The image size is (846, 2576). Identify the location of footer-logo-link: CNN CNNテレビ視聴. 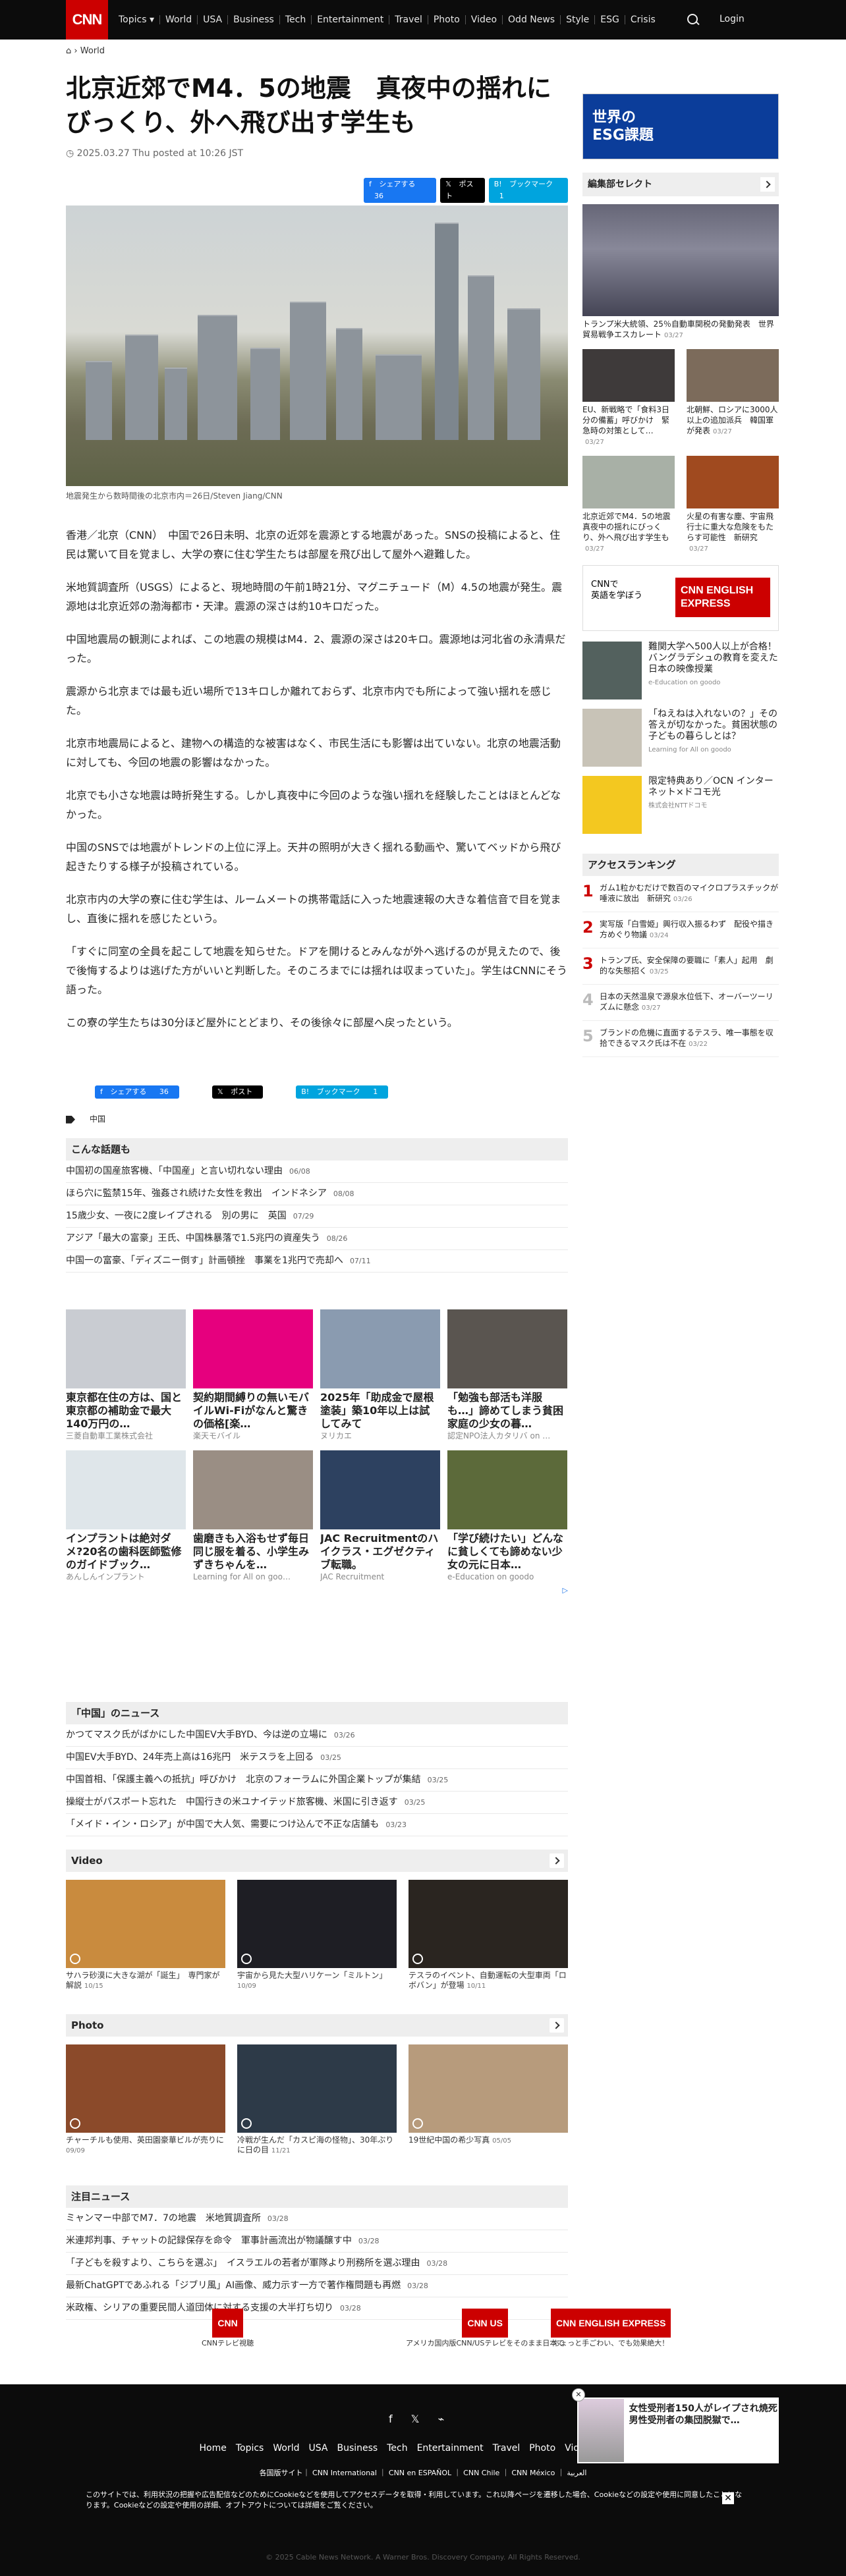
(228, 2329).